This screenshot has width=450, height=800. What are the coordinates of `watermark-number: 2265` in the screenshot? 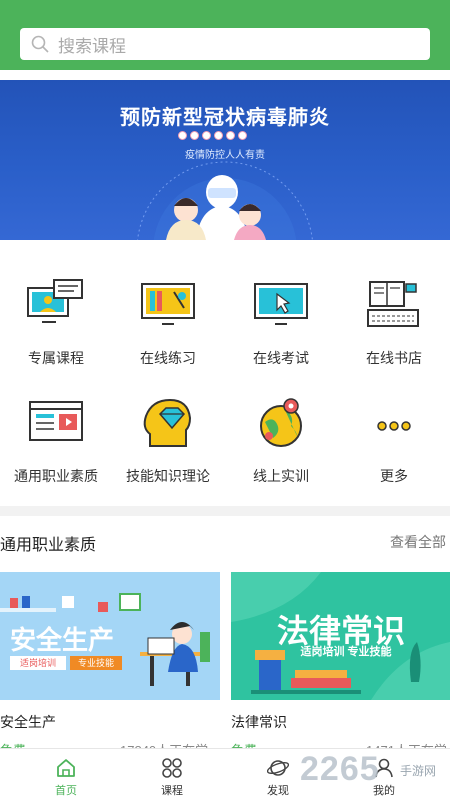 It's located at (340, 769).